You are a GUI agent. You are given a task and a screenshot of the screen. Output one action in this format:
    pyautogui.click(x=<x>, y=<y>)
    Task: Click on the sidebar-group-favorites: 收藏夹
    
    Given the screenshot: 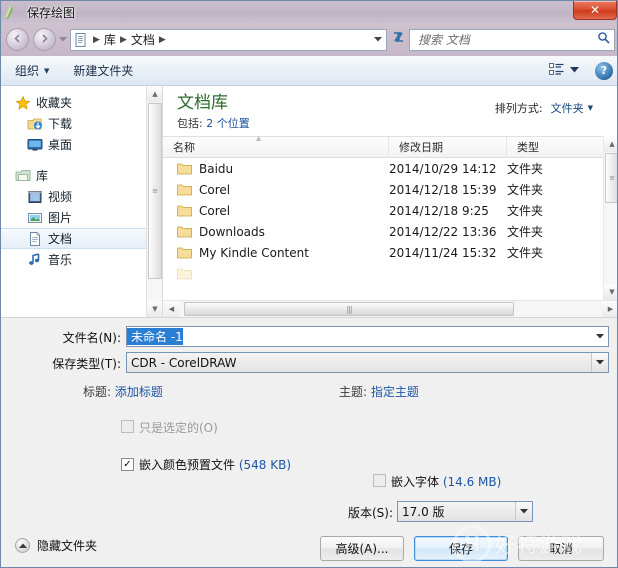 What is the action you would take?
    pyautogui.click(x=73, y=102)
    